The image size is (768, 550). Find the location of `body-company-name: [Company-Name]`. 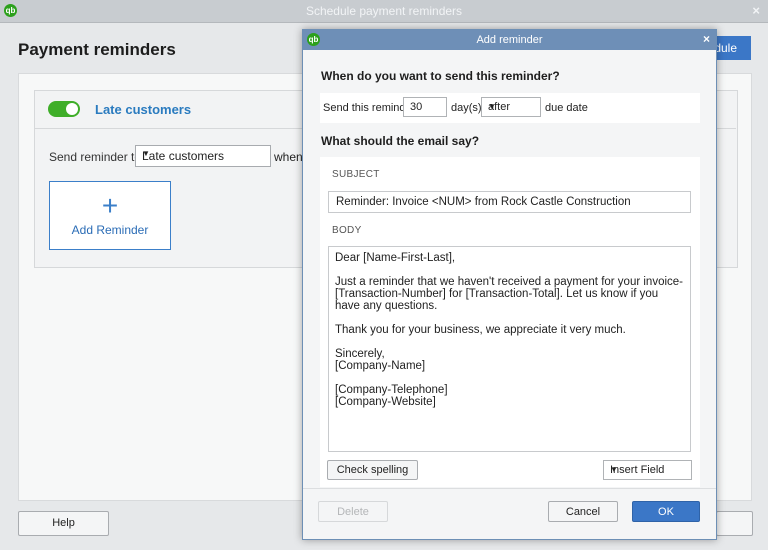

body-company-name: [Company-Name] is located at coordinates (380, 366).